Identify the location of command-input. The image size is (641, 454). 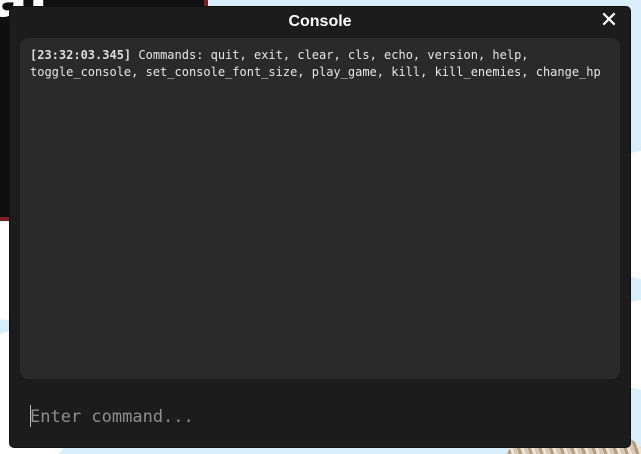
(320, 417).